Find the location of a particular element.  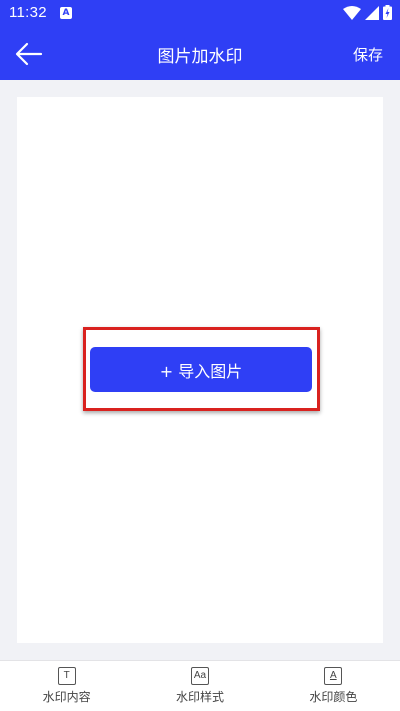

text-T-icon: T is located at coordinates (66, 676).